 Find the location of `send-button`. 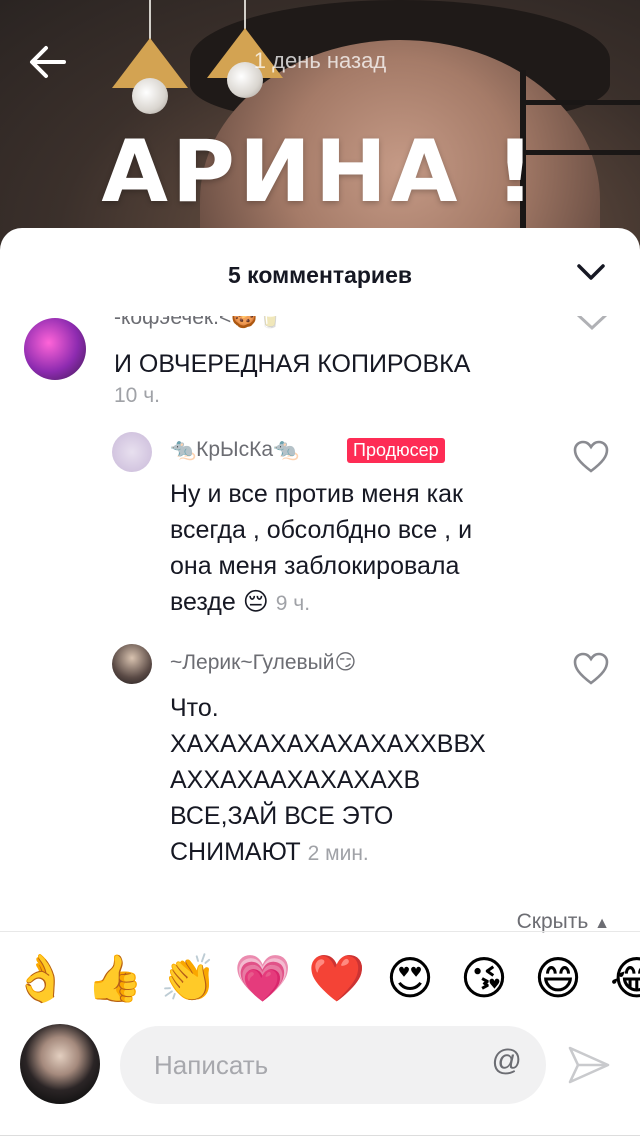

send-button is located at coordinates (589, 1065).